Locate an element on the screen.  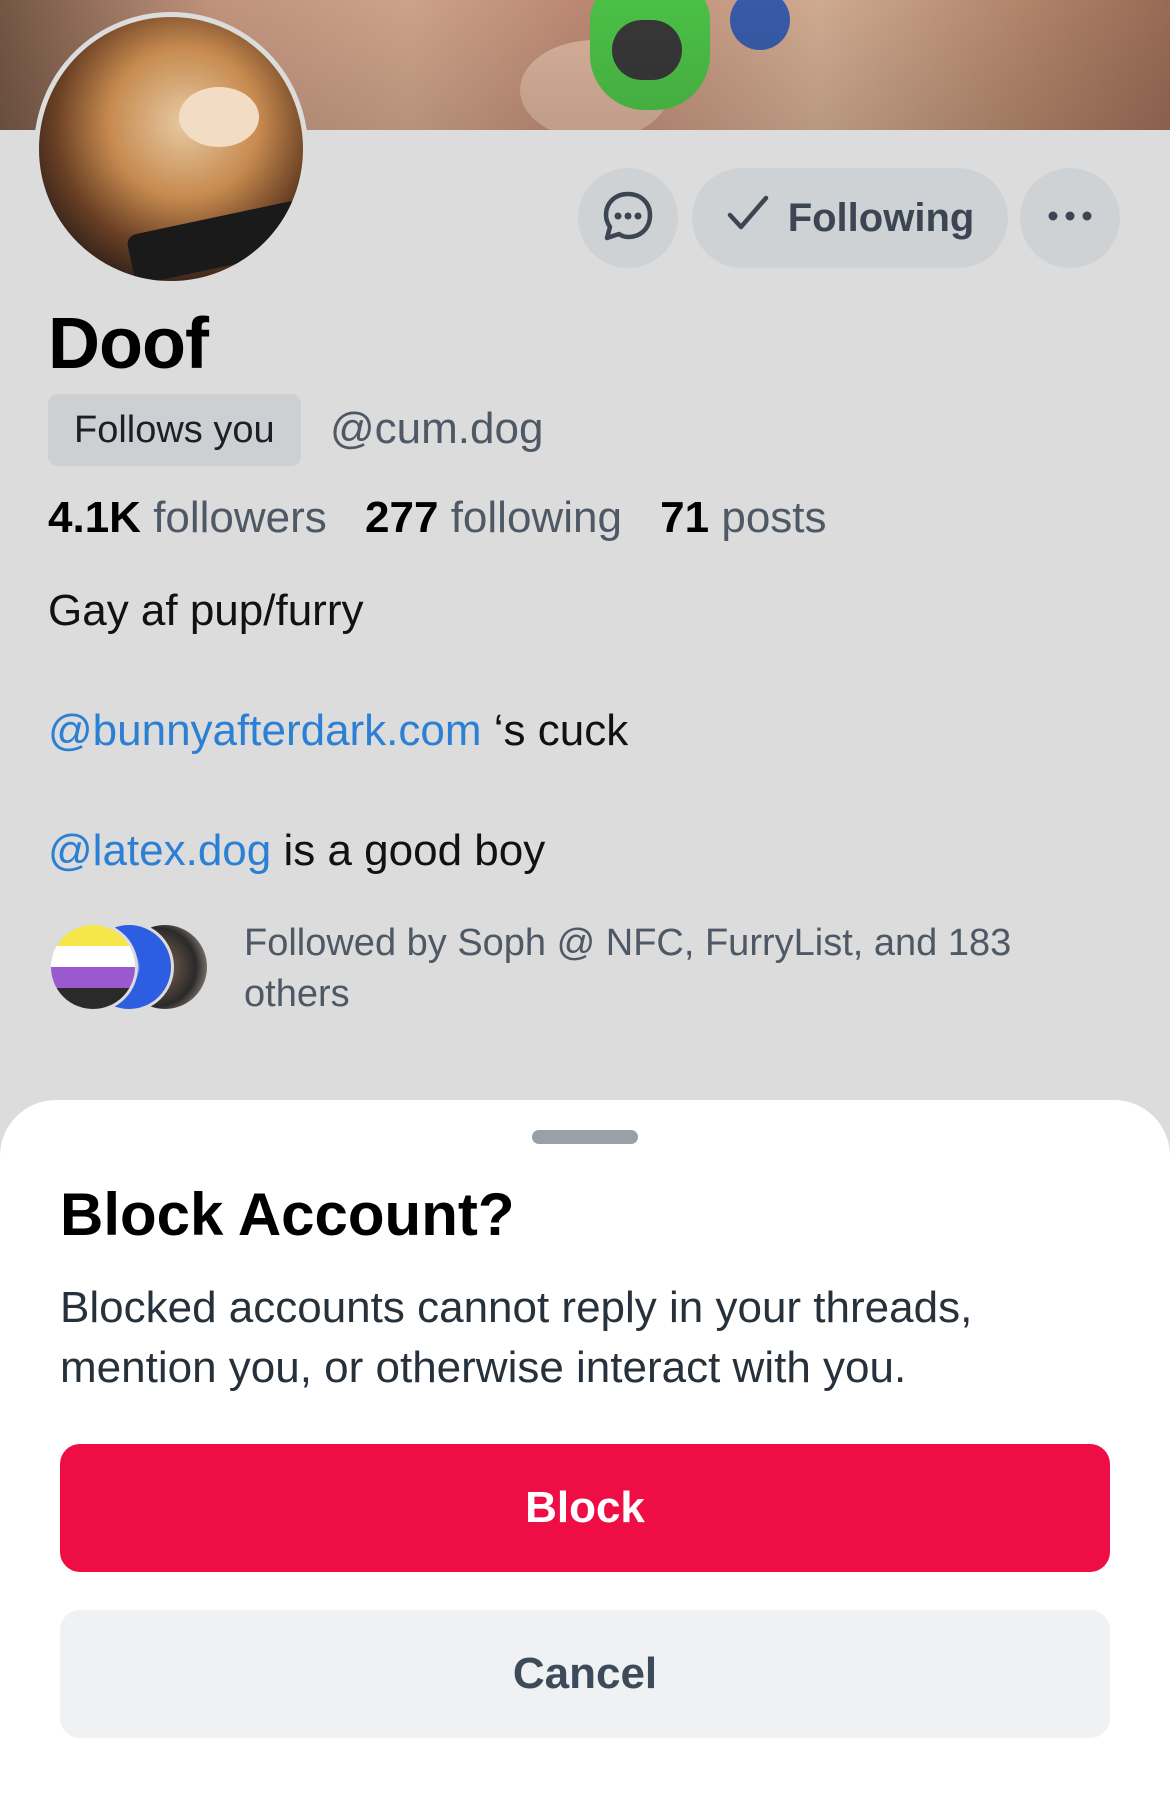
bio-line: @bunnyafterdark.com ‘s cuck is located at coordinates (338, 730).